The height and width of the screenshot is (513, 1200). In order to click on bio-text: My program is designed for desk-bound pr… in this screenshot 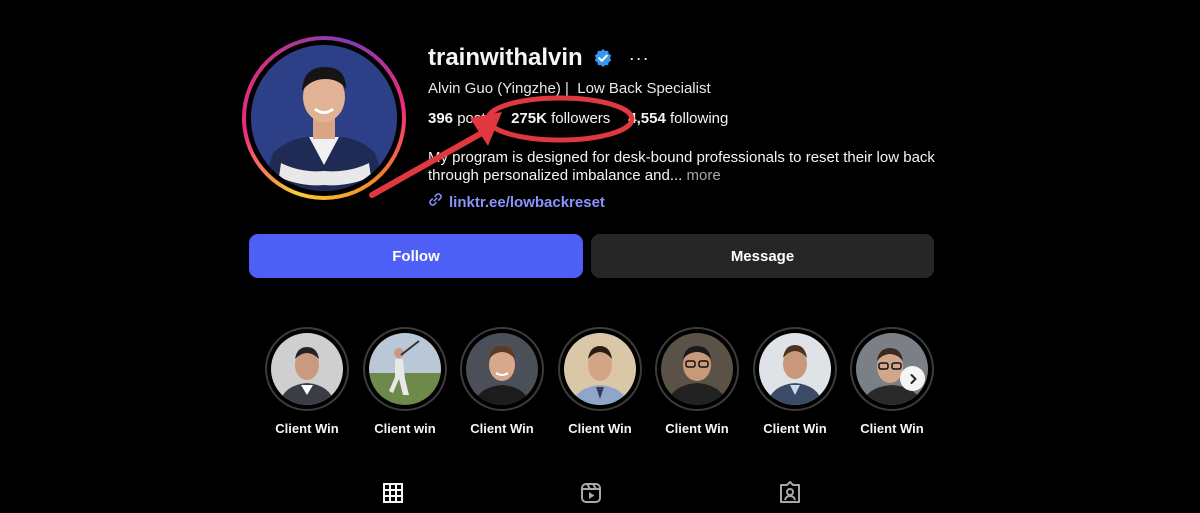, I will do `click(681, 166)`.